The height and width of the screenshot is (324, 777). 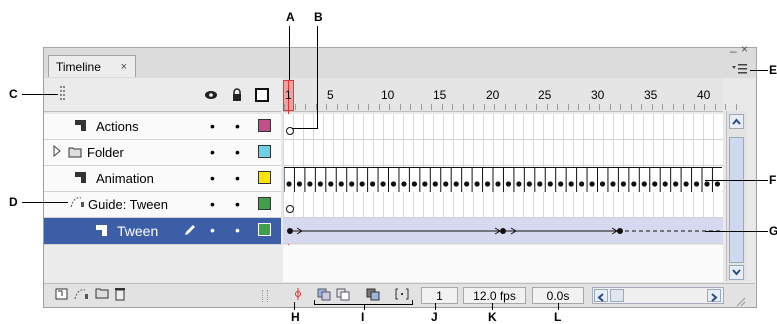 What do you see at coordinates (344, 295) in the screenshot?
I see `onion-skin-outlines-icon` at bounding box center [344, 295].